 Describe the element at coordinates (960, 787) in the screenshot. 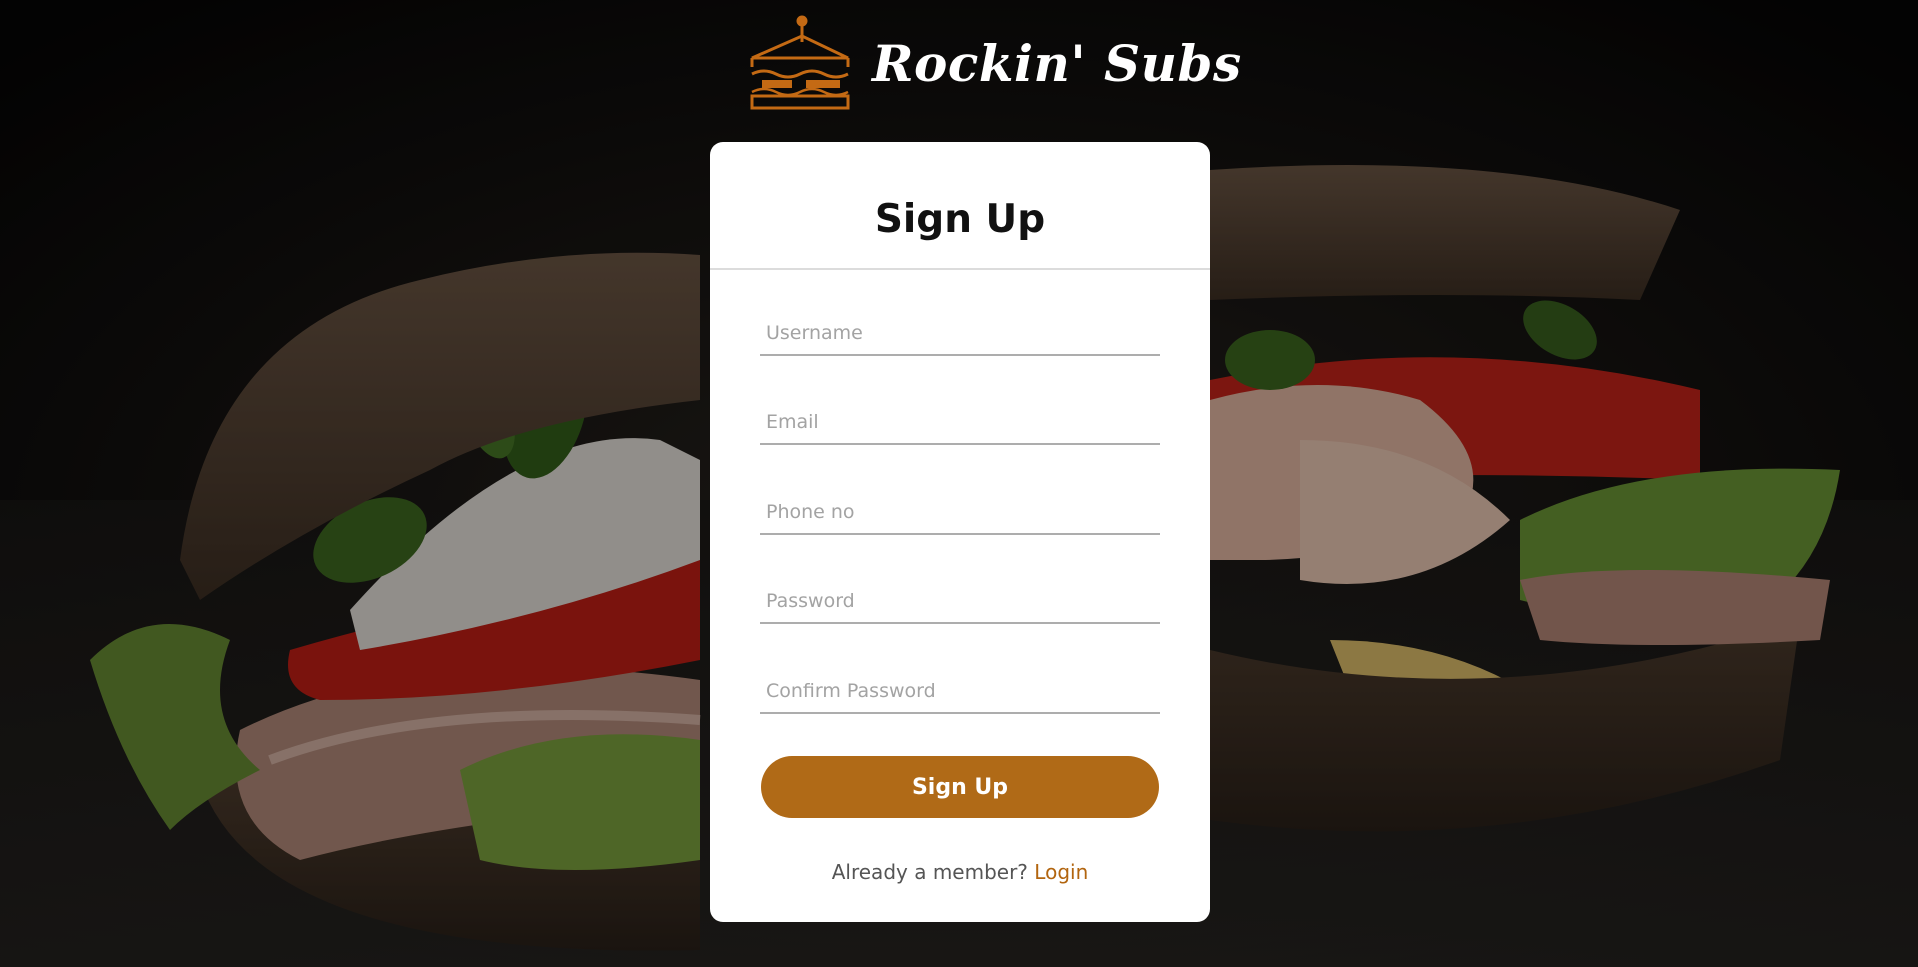

I see `signup-button: Sign Up` at that location.